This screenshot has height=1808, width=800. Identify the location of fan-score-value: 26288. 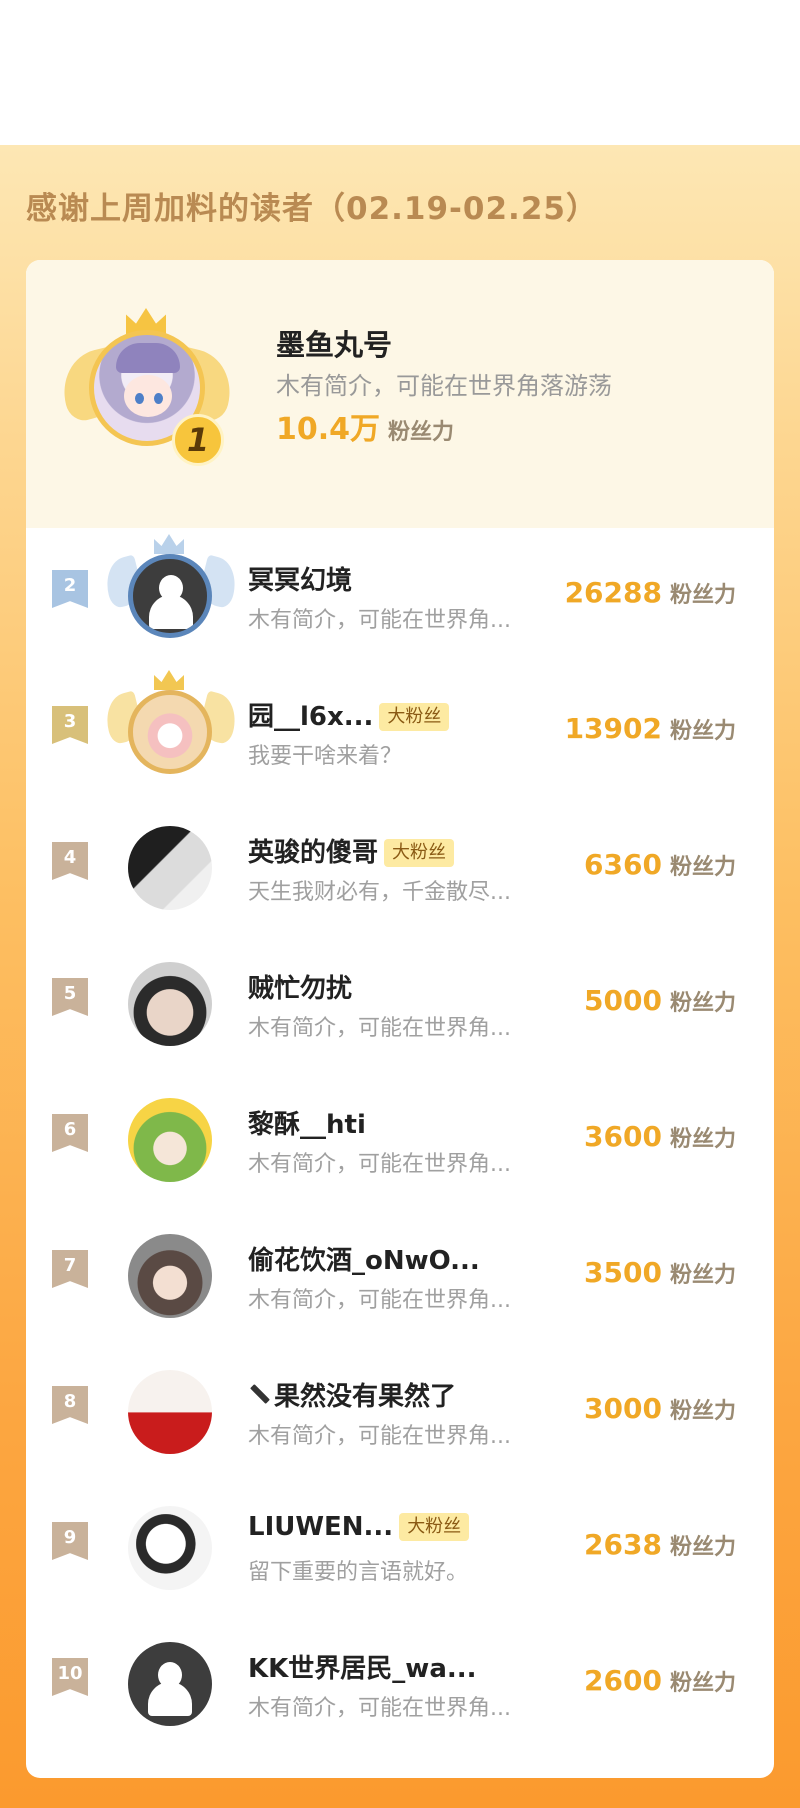
(613, 592).